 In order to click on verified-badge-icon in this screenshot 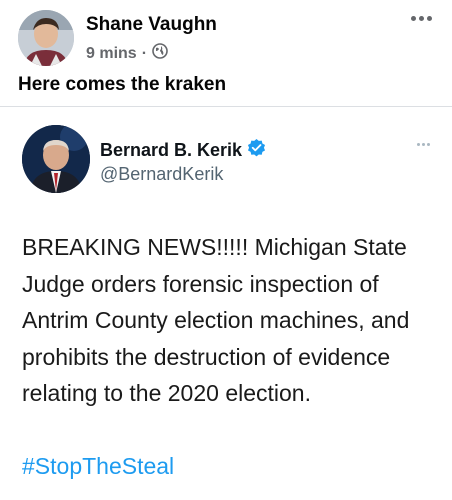, I will do `click(256, 150)`.